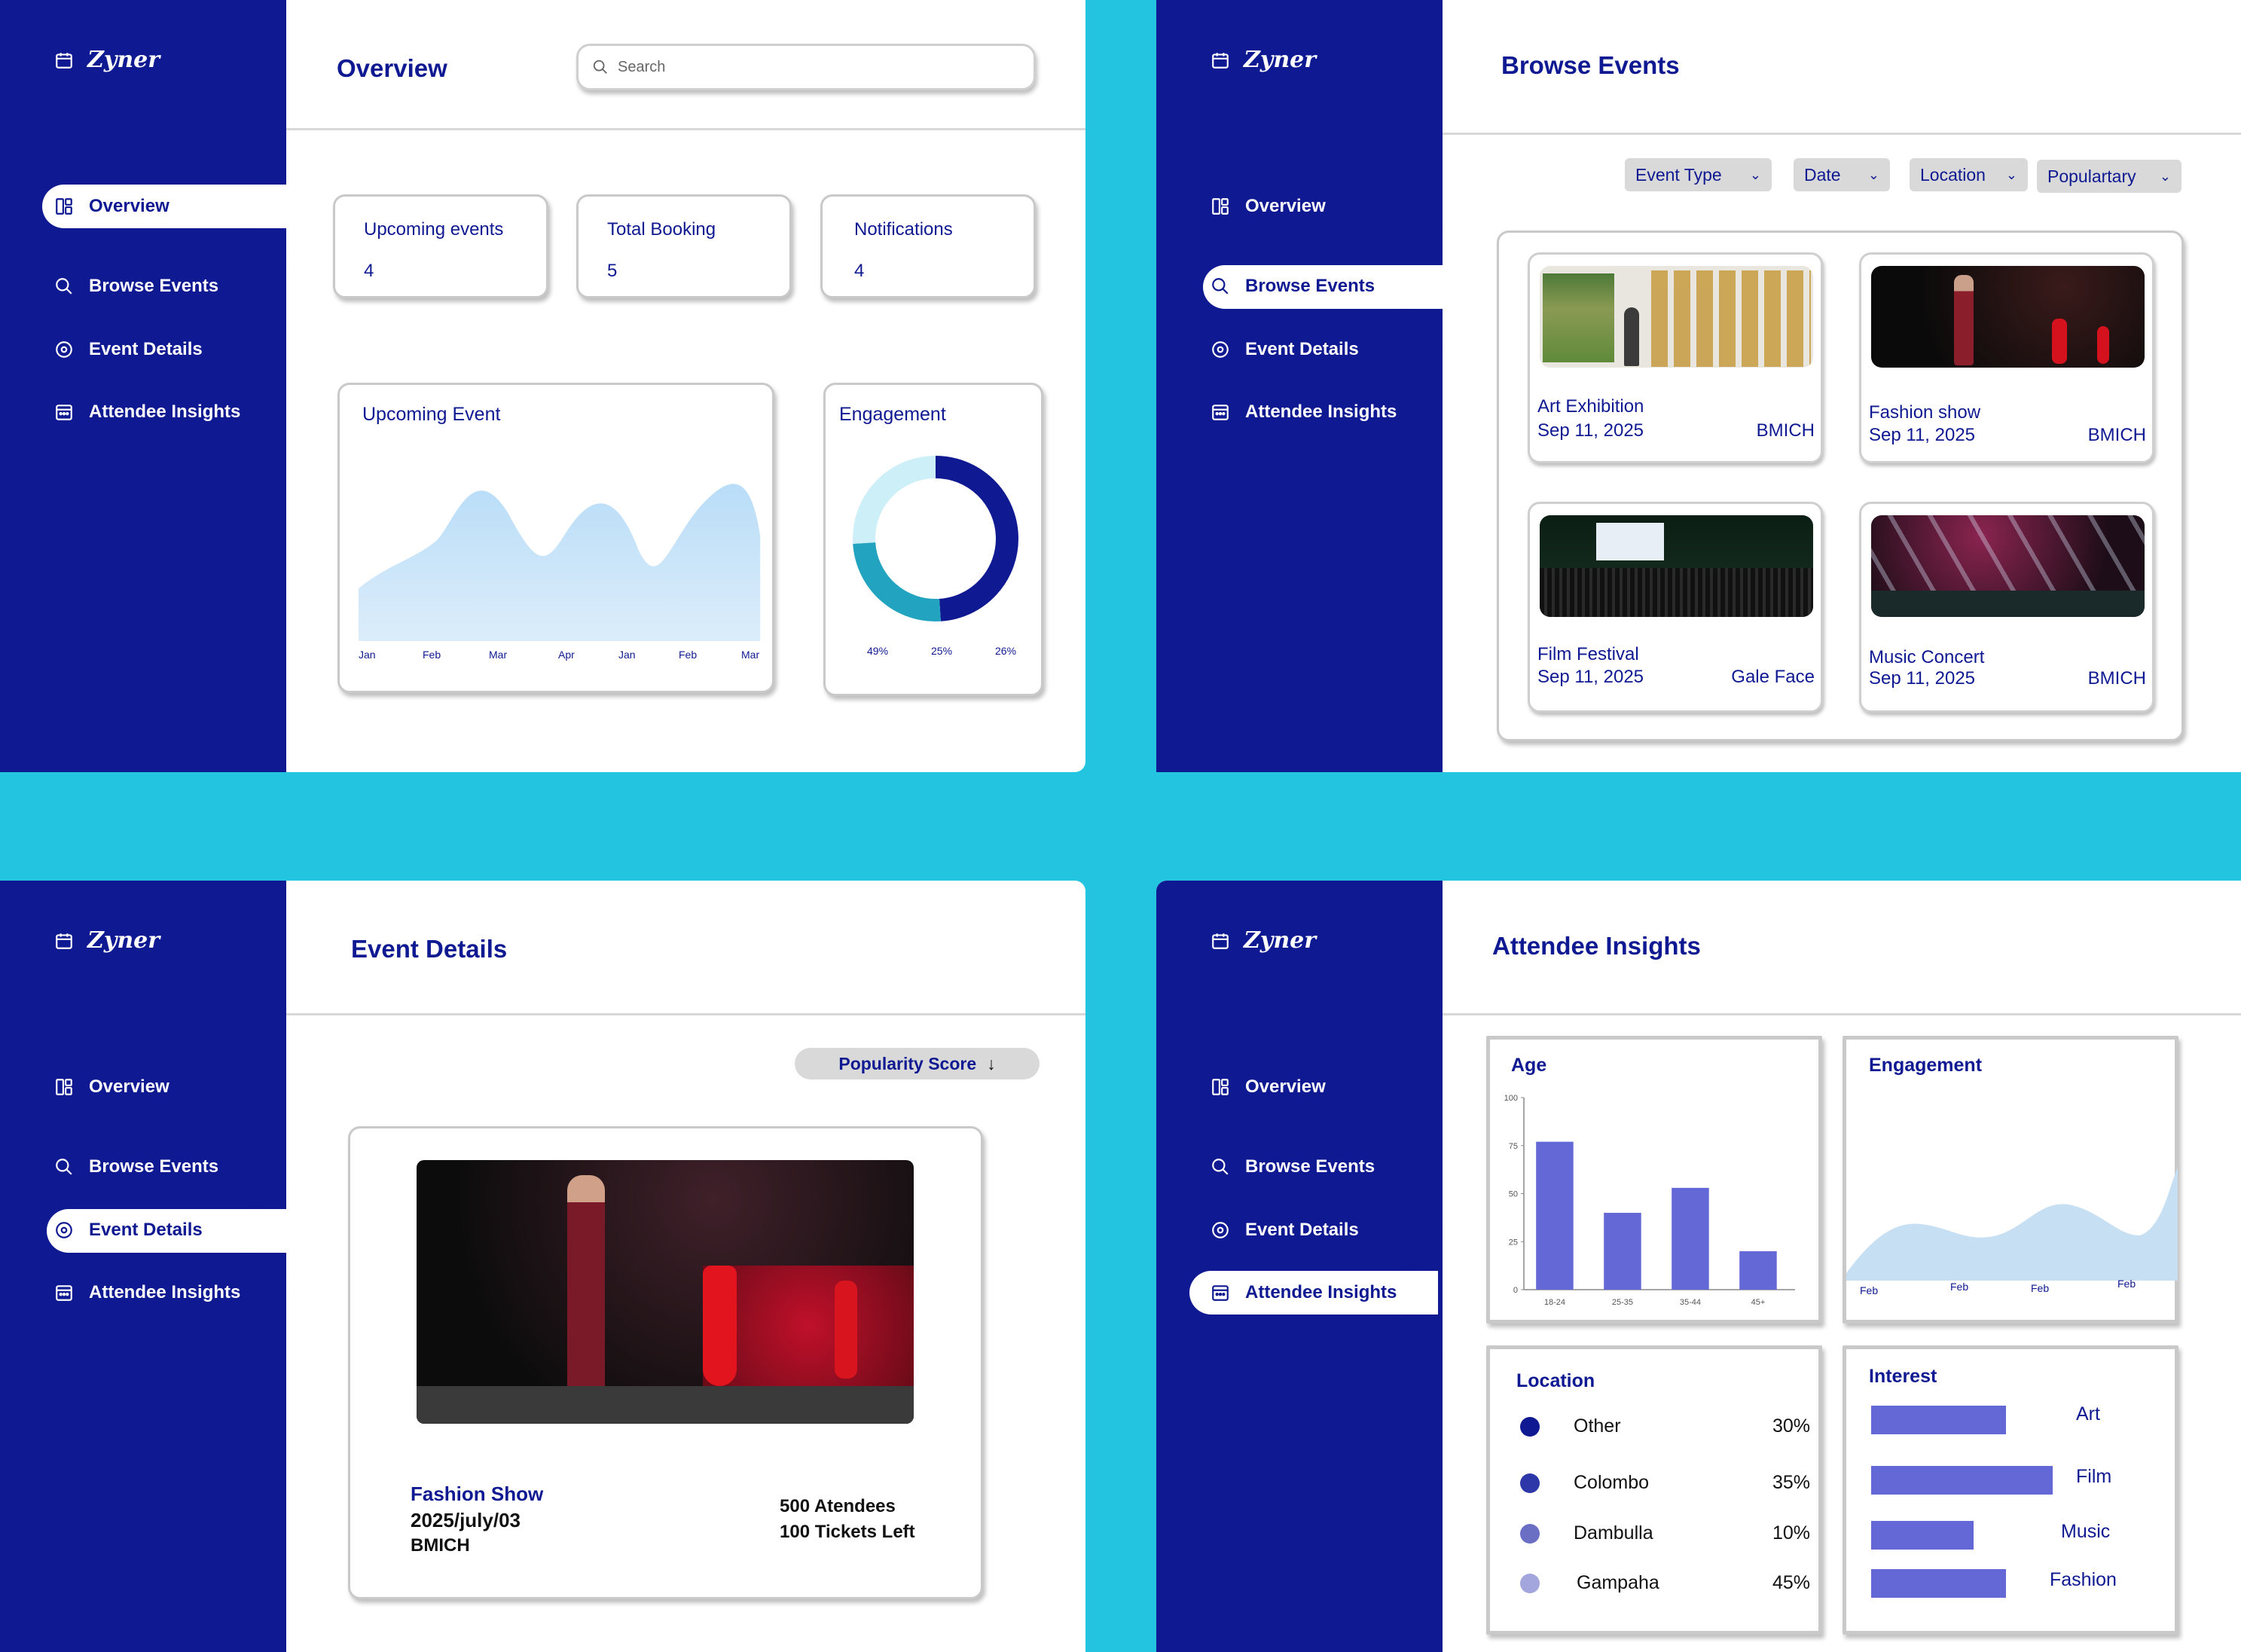  Describe the element at coordinates (1927, 657) in the screenshot. I see `event-name: Music Concert` at that location.